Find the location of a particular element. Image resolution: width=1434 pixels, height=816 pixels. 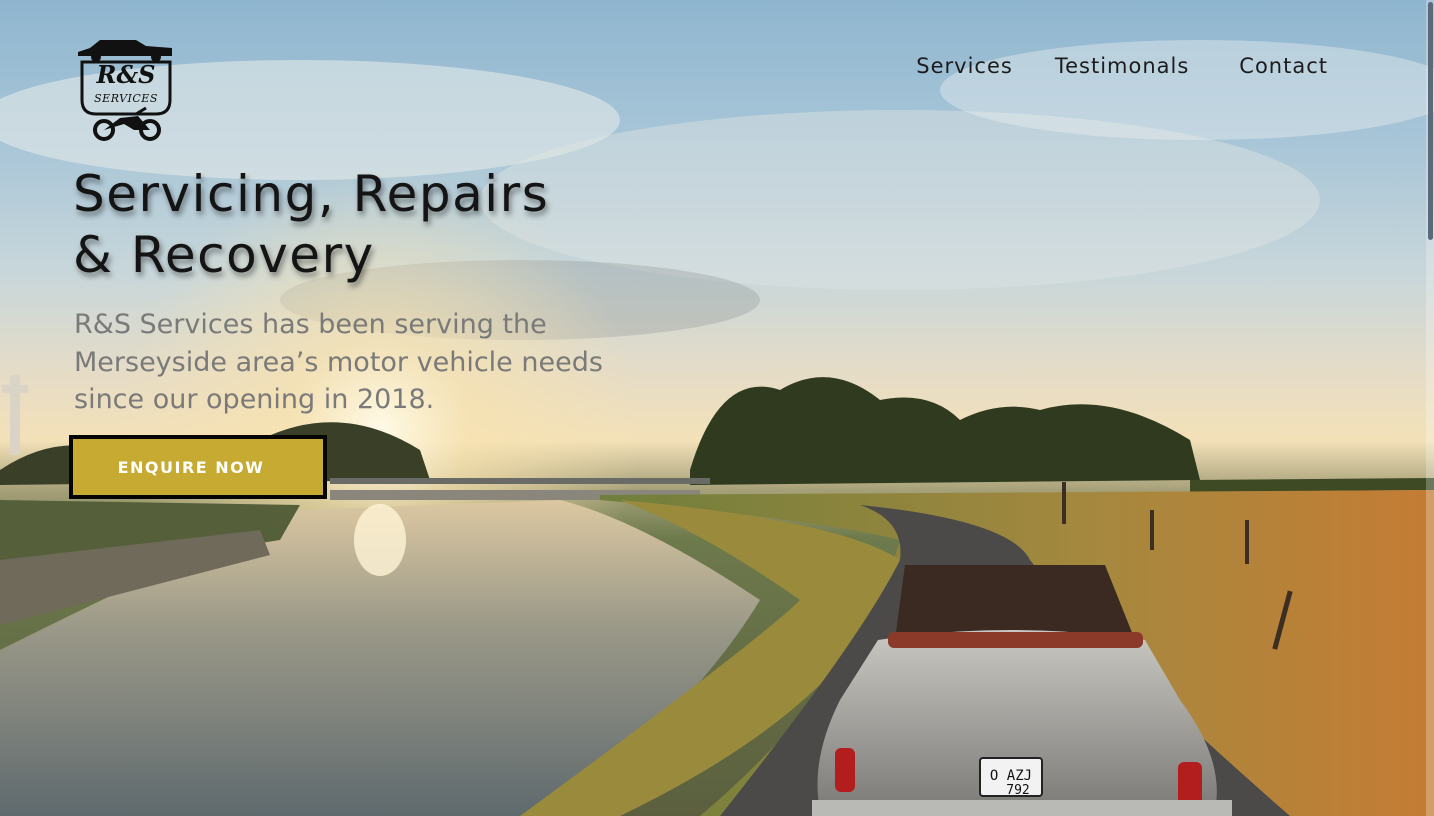

site-logo: R&S SERVICES is located at coordinates (126, 88).